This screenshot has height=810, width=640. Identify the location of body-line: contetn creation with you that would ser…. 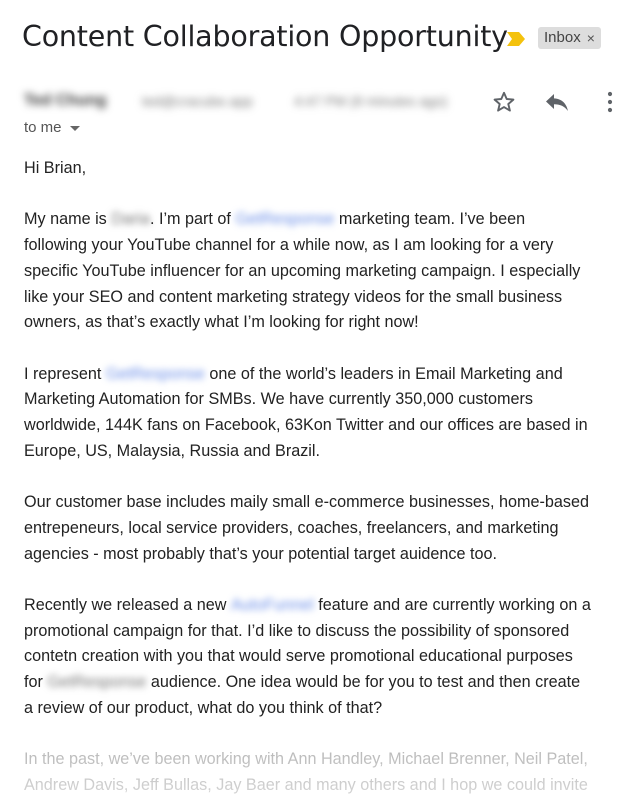
(298, 656).